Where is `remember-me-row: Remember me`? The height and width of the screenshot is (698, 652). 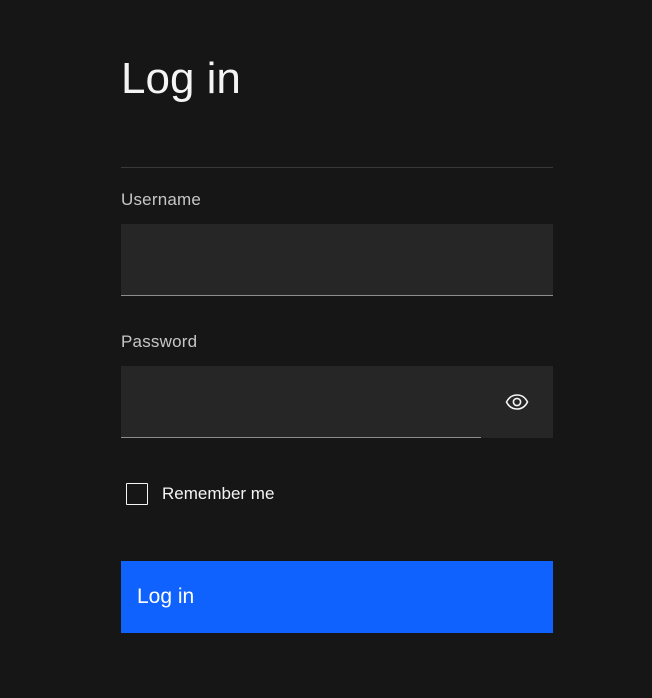 remember-me-row: Remember me is located at coordinates (200, 494).